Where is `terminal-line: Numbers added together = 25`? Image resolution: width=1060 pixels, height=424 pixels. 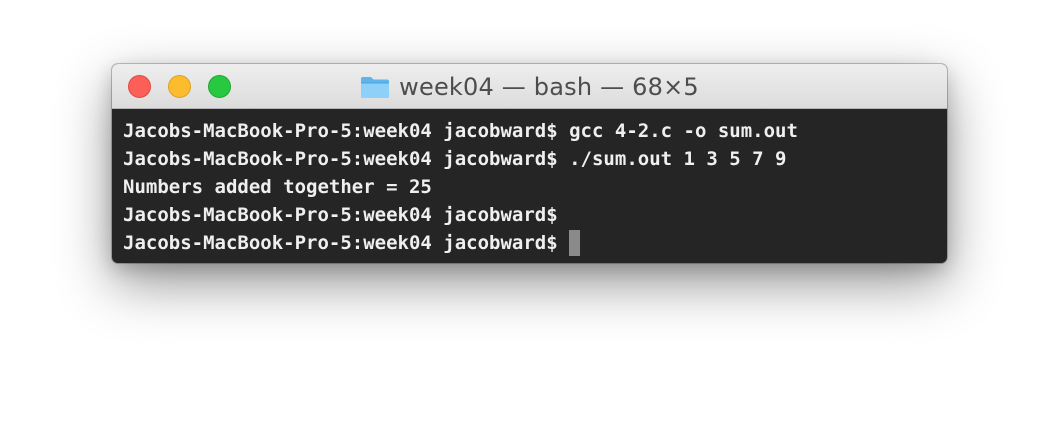 terminal-line: Numbers added together = 25 is located at coordinates (535, 187).